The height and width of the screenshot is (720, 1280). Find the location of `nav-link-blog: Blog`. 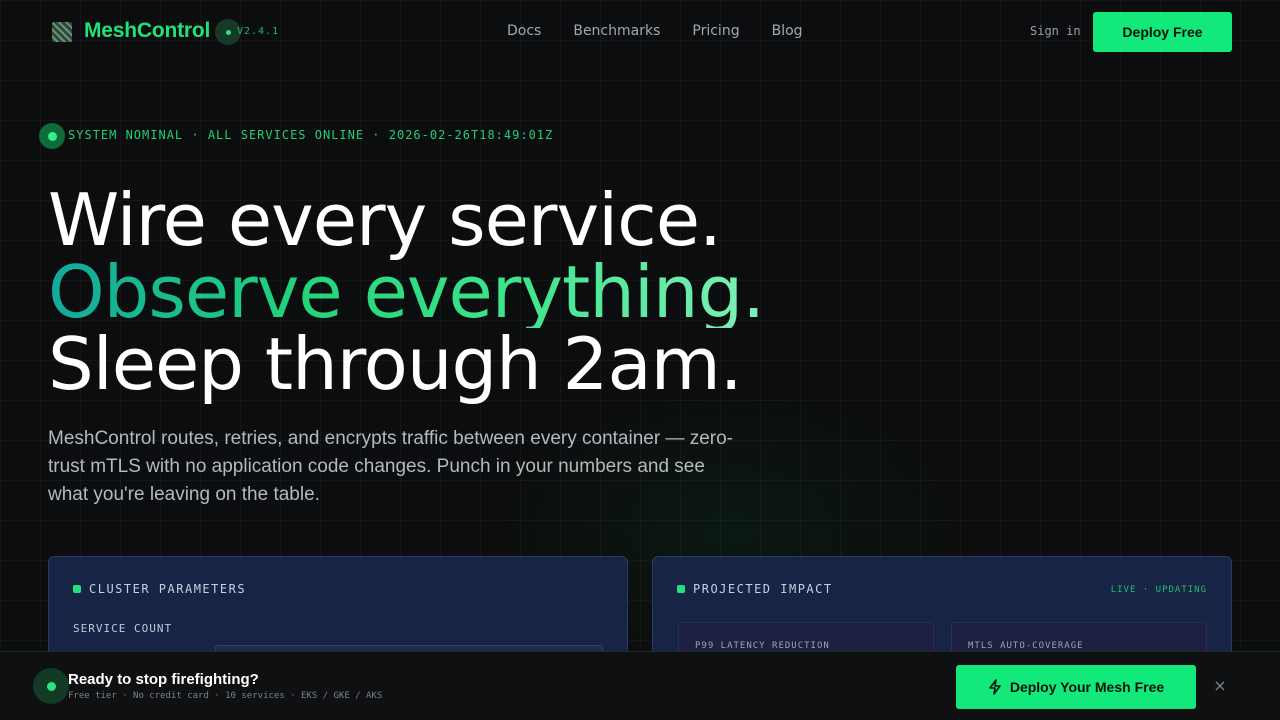

nav-link-blog: Blog is located at coordinates (787, 31).